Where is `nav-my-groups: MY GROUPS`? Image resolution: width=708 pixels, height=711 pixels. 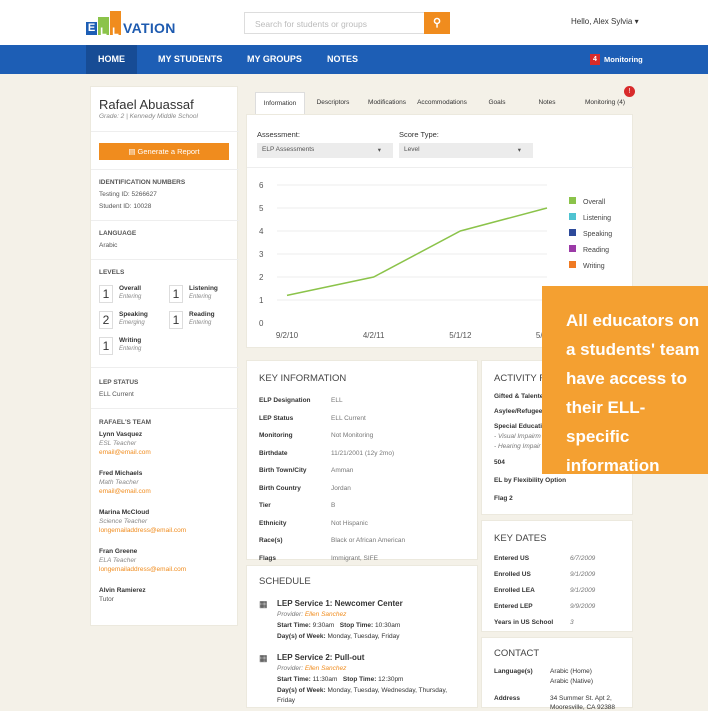 nav-my-groups: MY GROUPS is located at coordinates (274, 59).